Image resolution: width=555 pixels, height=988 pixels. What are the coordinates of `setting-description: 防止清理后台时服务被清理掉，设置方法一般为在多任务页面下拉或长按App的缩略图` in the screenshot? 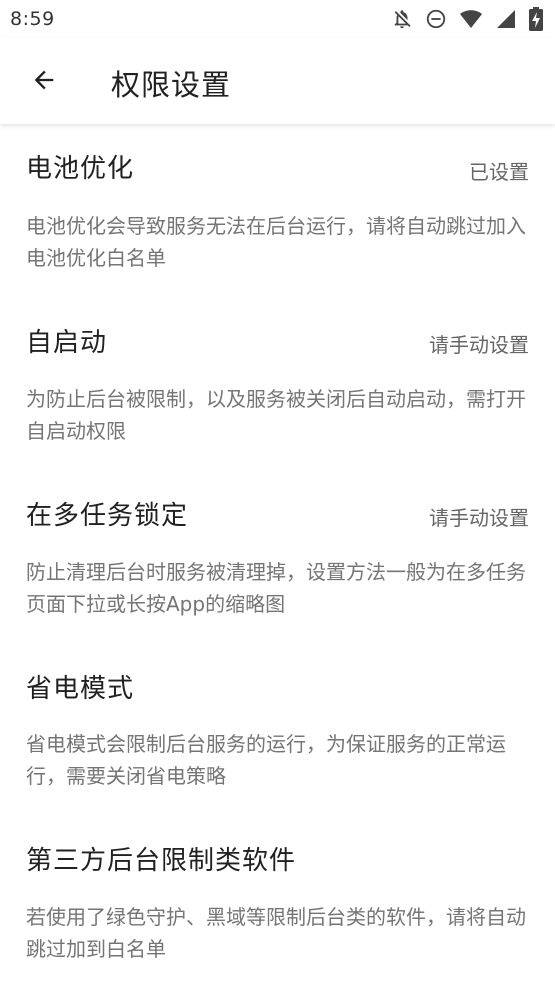 It's located at (276, 588).